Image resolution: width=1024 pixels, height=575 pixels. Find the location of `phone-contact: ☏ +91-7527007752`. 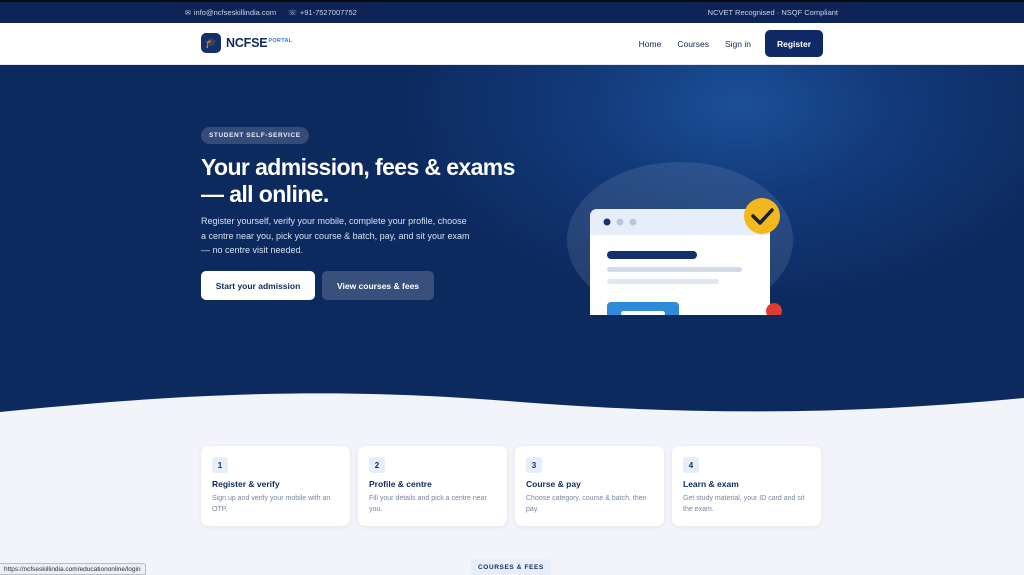

phone-contact: ☏ +91-7527007752 is located at coordinates (322, 12).